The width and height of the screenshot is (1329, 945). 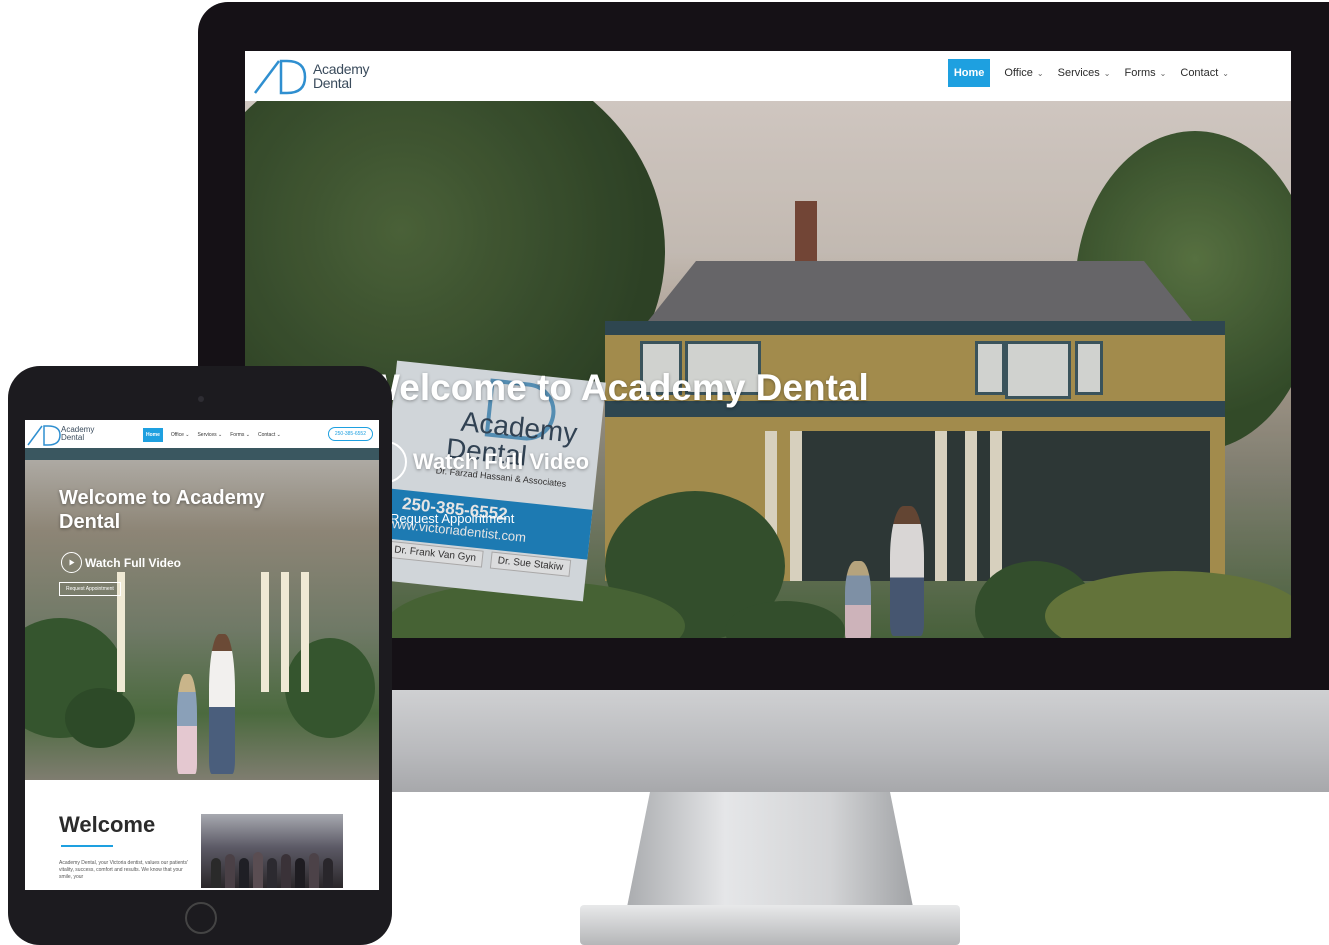 What do you see at coordinates (201, 399) in the screenshot?
I see `camera-icon` at bounding box center [201, 399].